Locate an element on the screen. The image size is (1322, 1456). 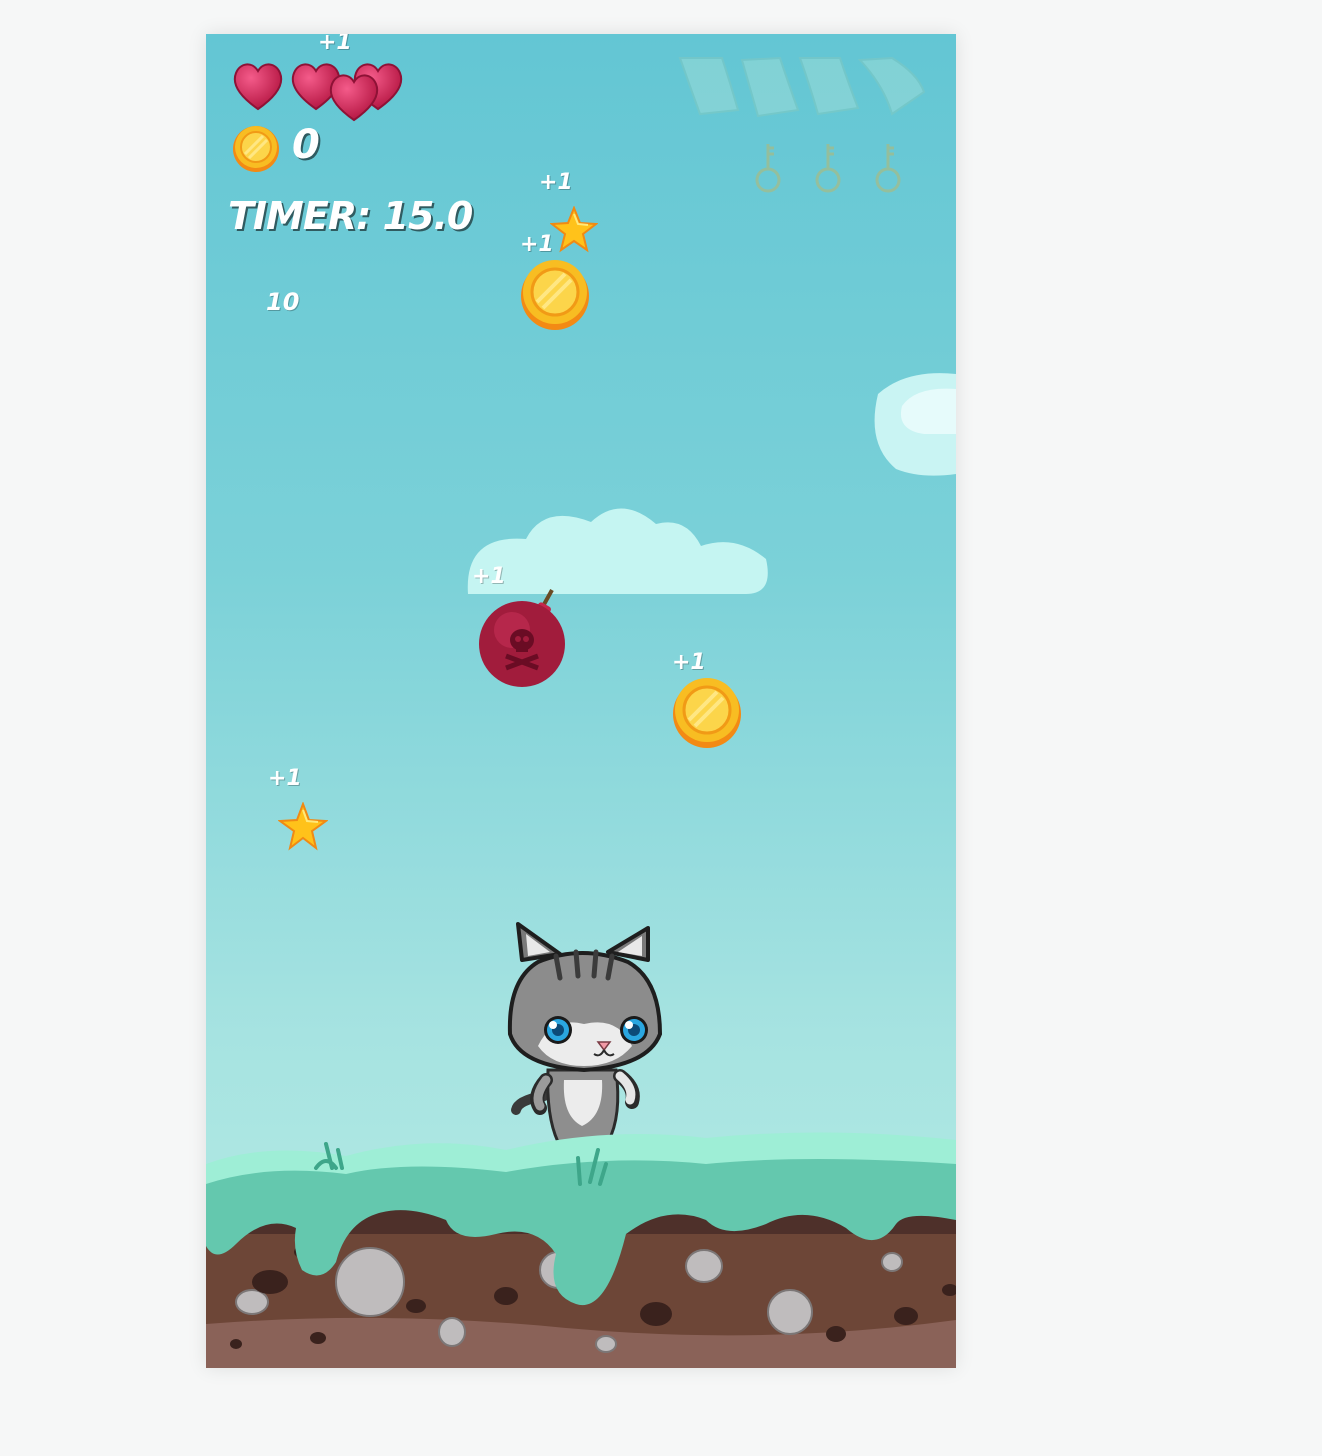
key-collectibles is located at coordinates (828, 168).